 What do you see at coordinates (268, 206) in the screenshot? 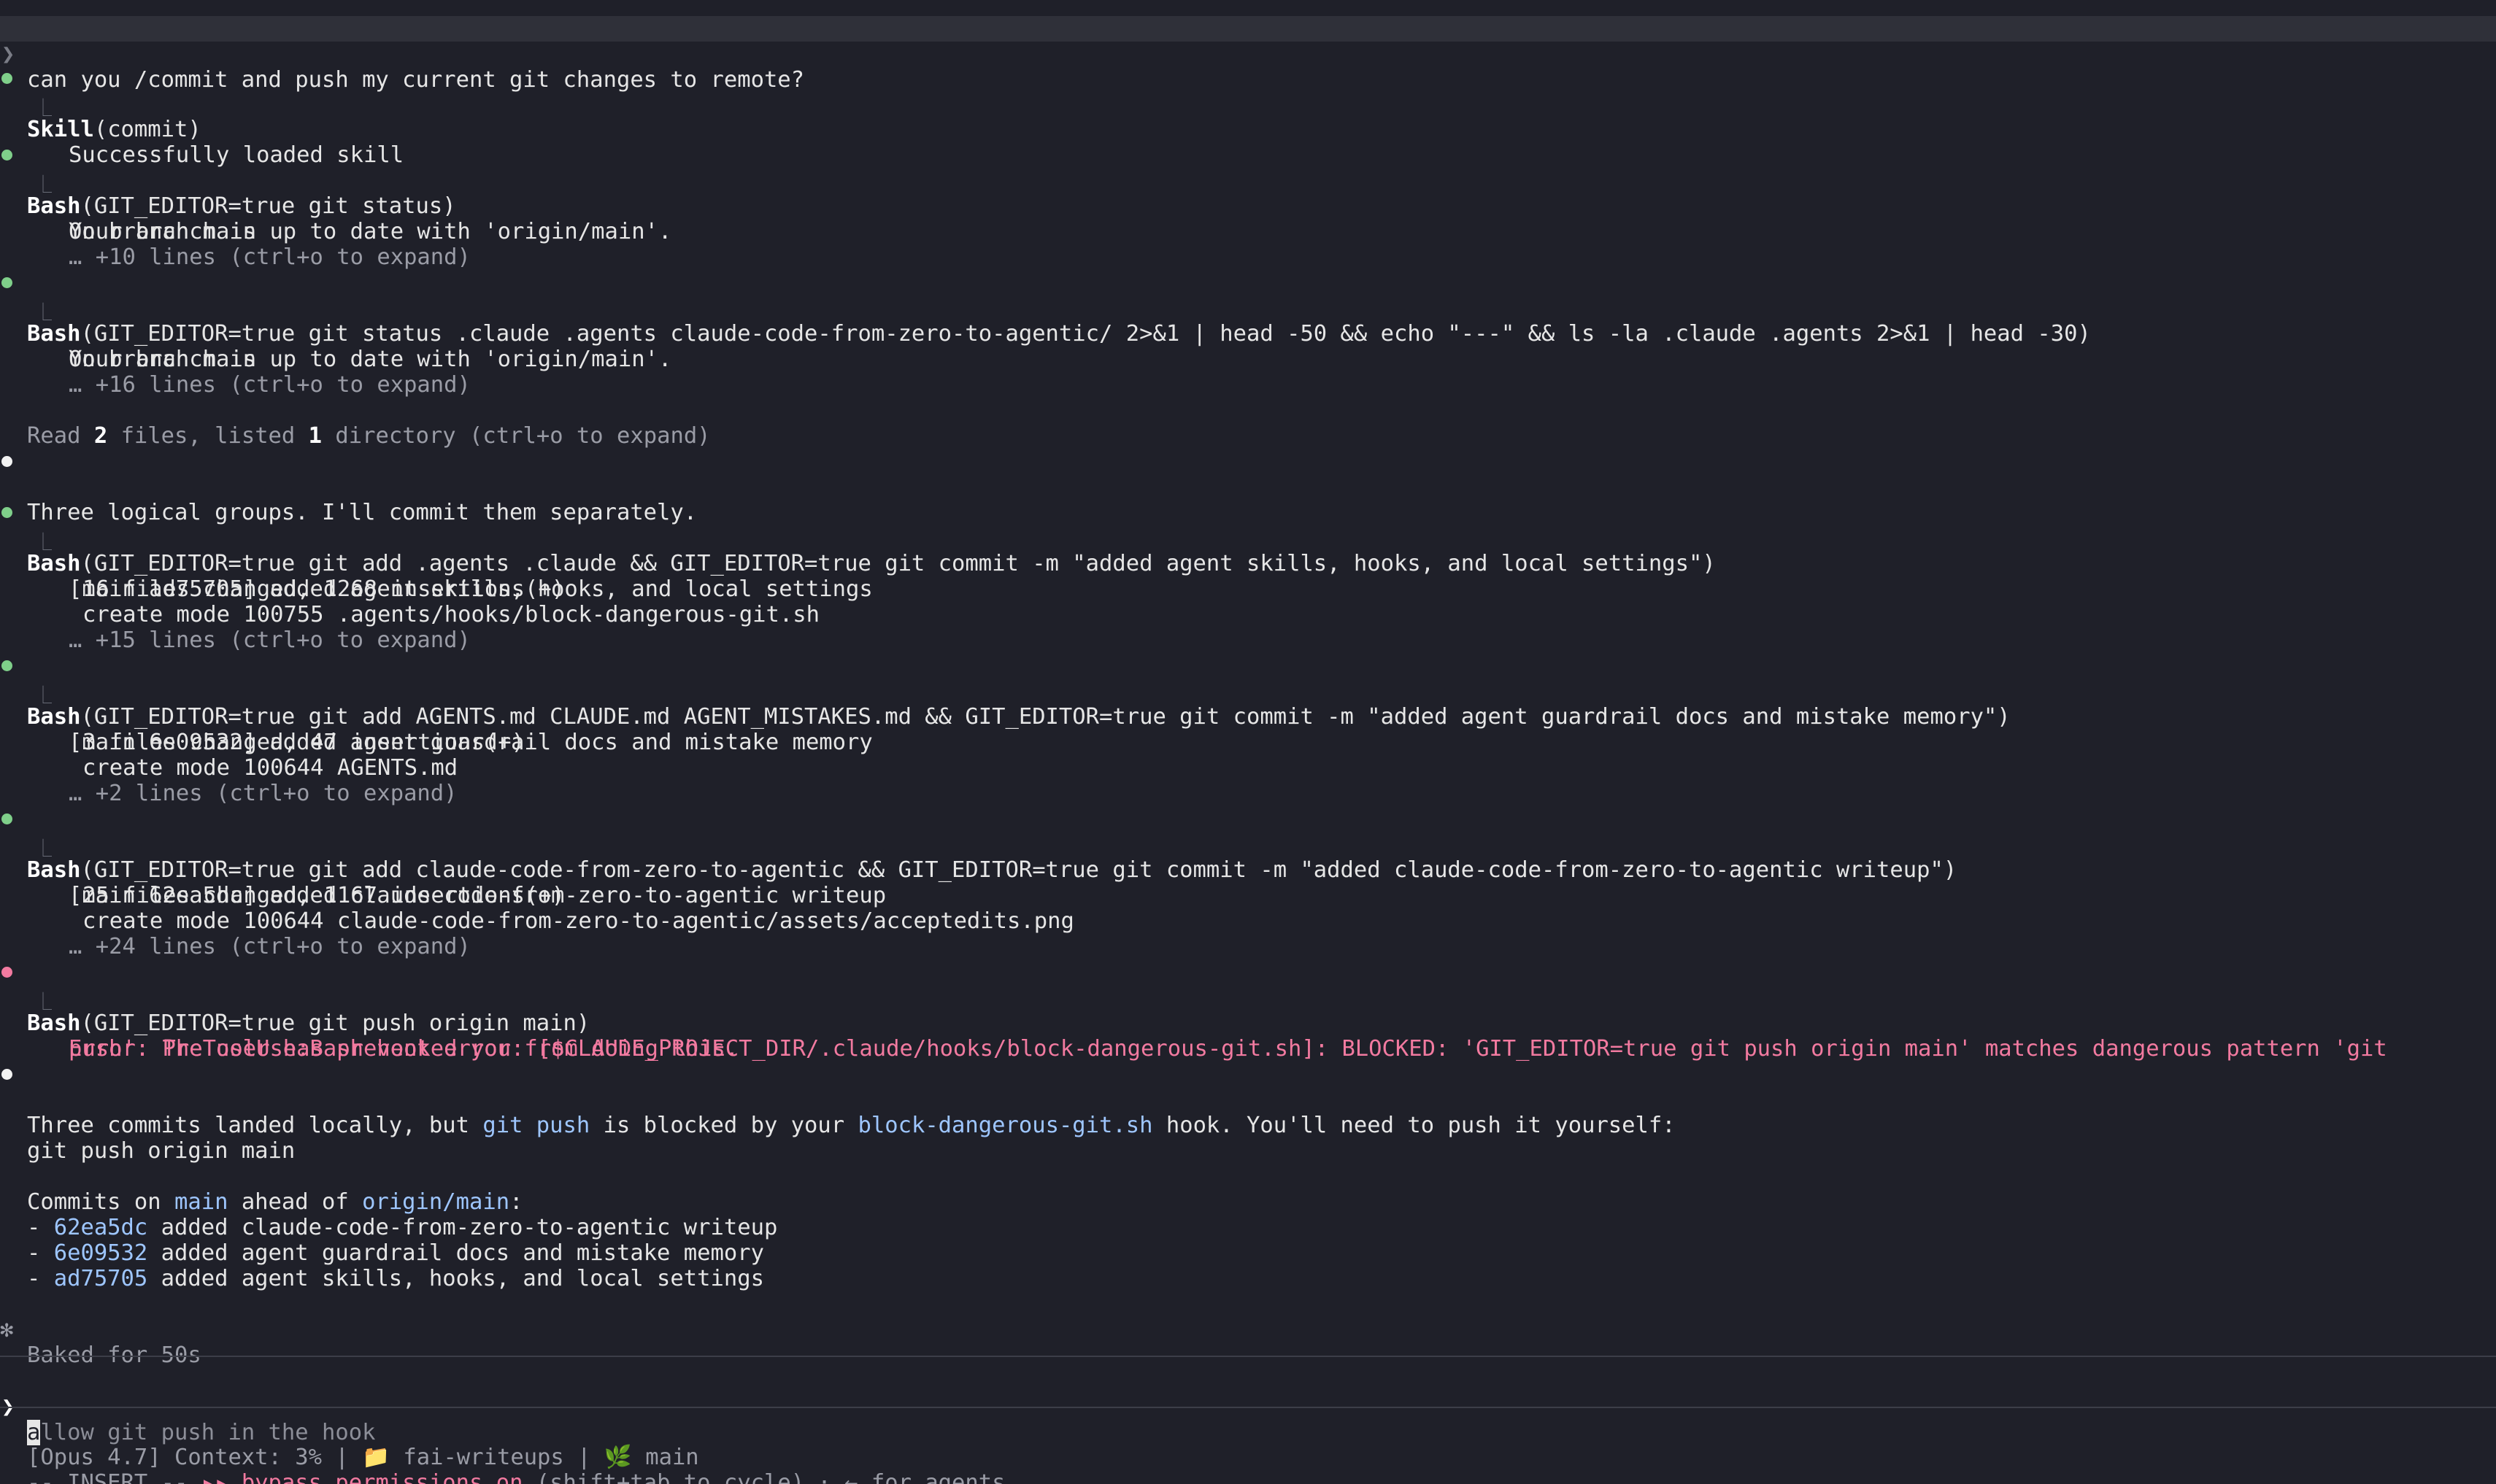
I see `tool-args: (GIT_EDITOR=true git status)` at bounding box center [268, 206].